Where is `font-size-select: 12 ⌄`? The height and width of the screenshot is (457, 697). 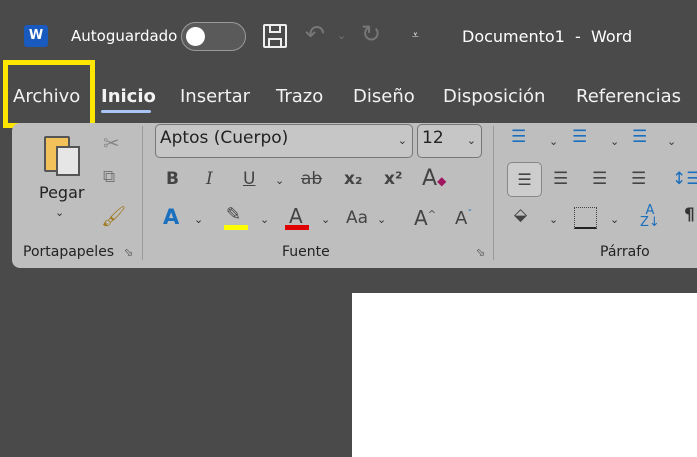
font-size-select: 12 ⌄ is located at coordinates (449, 141).